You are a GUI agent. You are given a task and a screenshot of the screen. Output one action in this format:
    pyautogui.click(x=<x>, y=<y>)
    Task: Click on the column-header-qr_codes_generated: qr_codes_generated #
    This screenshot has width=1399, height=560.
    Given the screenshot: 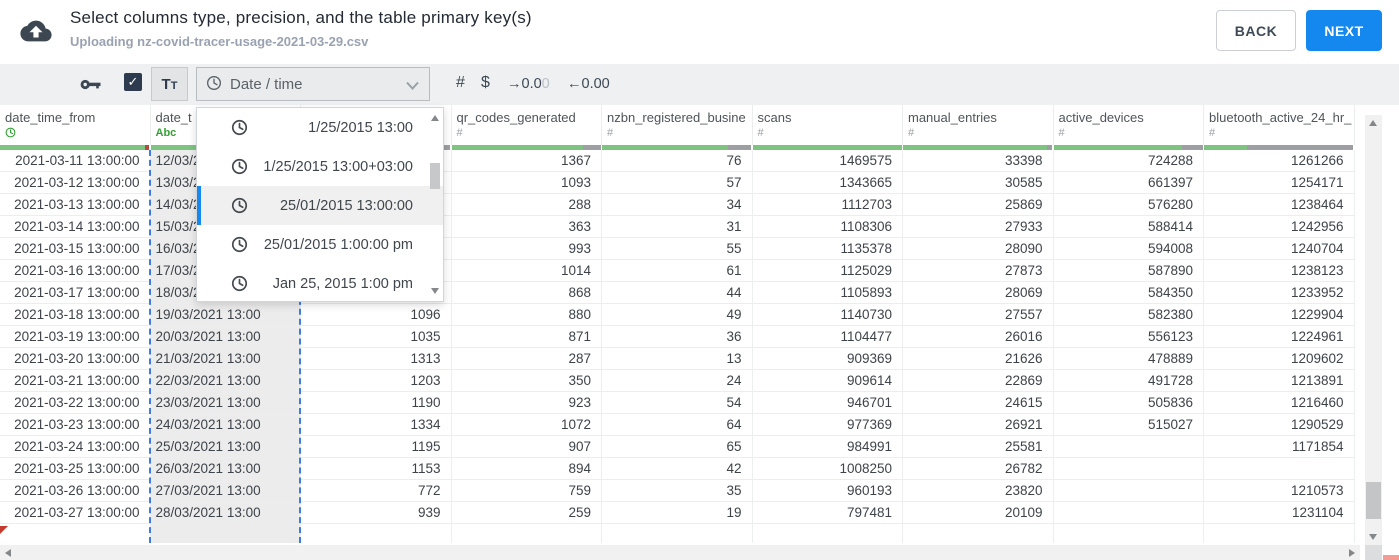 What is the action you would take?
    pyautogui.click(x=527, y=125)
    